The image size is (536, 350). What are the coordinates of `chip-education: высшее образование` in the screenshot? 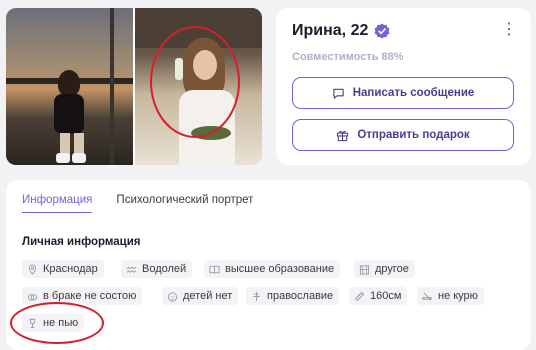 It's located at (272, 269).